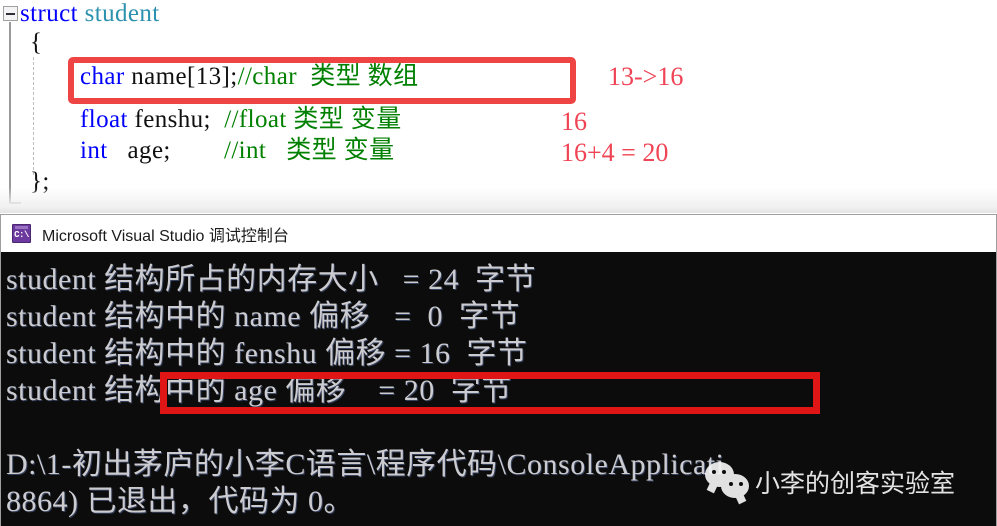 This screenshot has height=526, width=997. I want to click on brace-close-glyph: };, so click(40, 181).